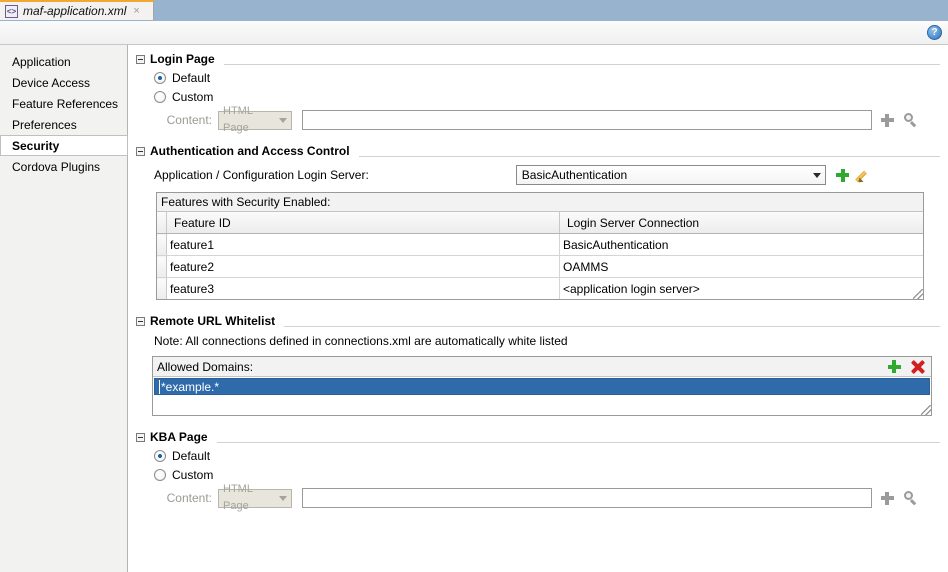 The height and width of the screenshot is (572, 948). I want to click on add-domain-button, so click(894, 367).